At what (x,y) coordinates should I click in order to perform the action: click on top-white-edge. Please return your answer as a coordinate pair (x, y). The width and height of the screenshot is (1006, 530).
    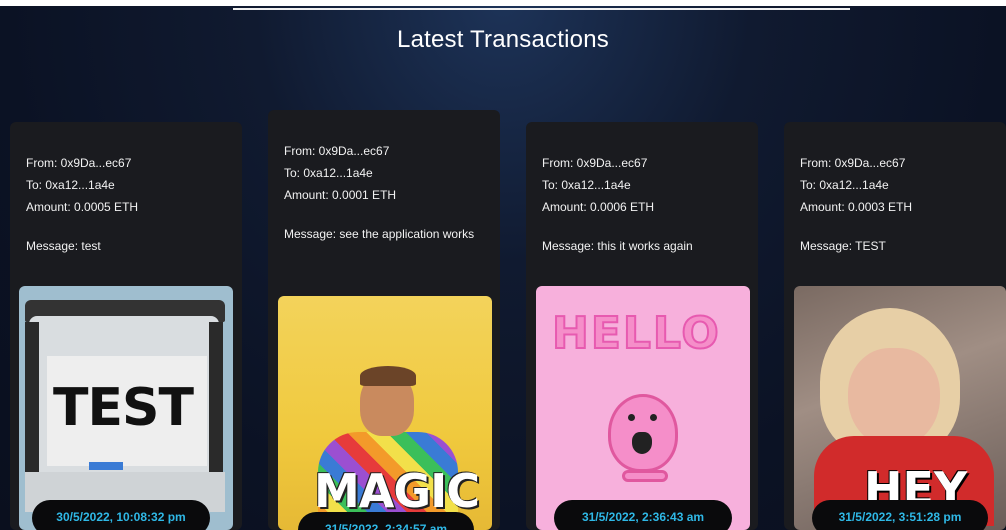
    Looking at the image, I should click on (503, 3).